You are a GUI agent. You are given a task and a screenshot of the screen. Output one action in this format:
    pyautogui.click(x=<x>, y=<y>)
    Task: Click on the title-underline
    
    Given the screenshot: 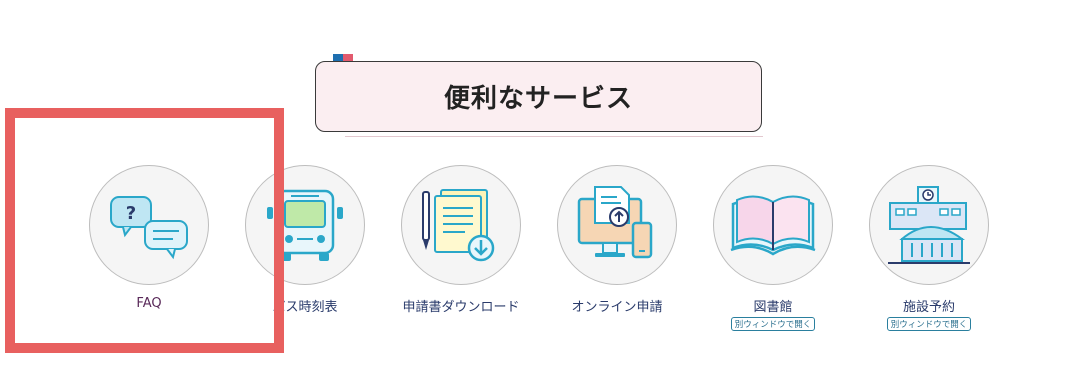 What is the action you would take?
    pyautogui.click(x=554, y=134)
    